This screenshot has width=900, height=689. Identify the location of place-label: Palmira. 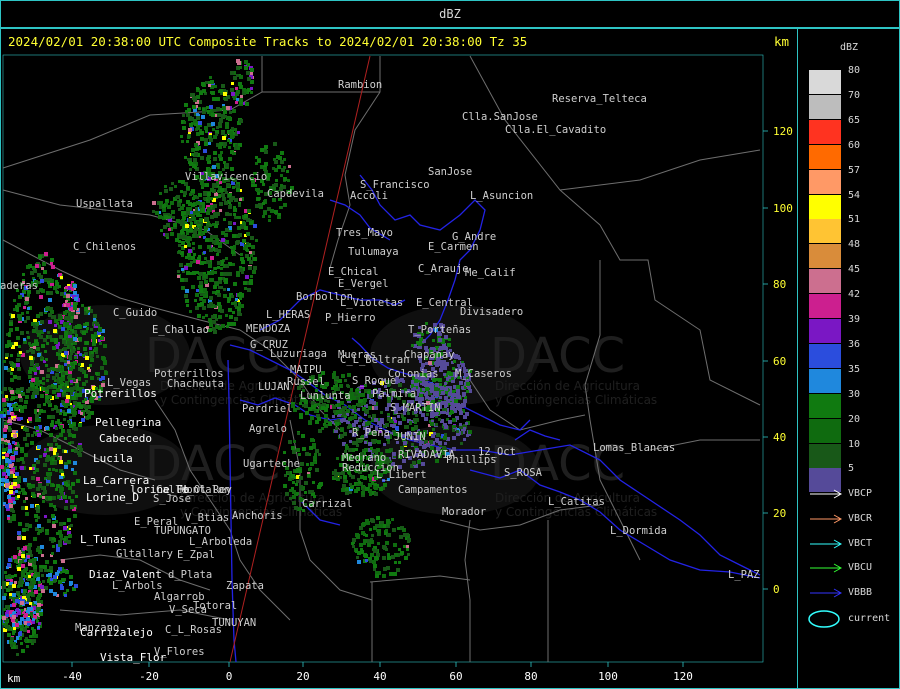
(394, 394).